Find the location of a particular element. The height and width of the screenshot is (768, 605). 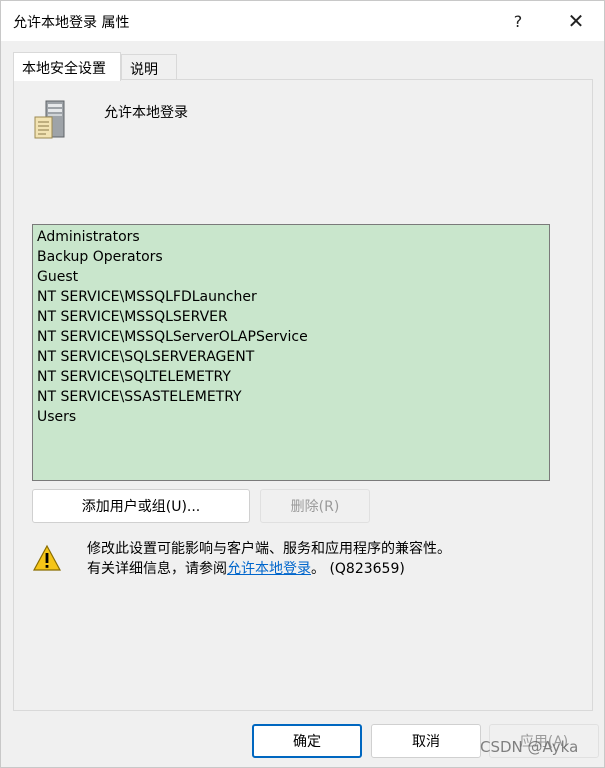

warning-line-1: 修改此设置可能影响与客户端、服务和应用程序的兼容性。 is located at coordinates (269, 549).